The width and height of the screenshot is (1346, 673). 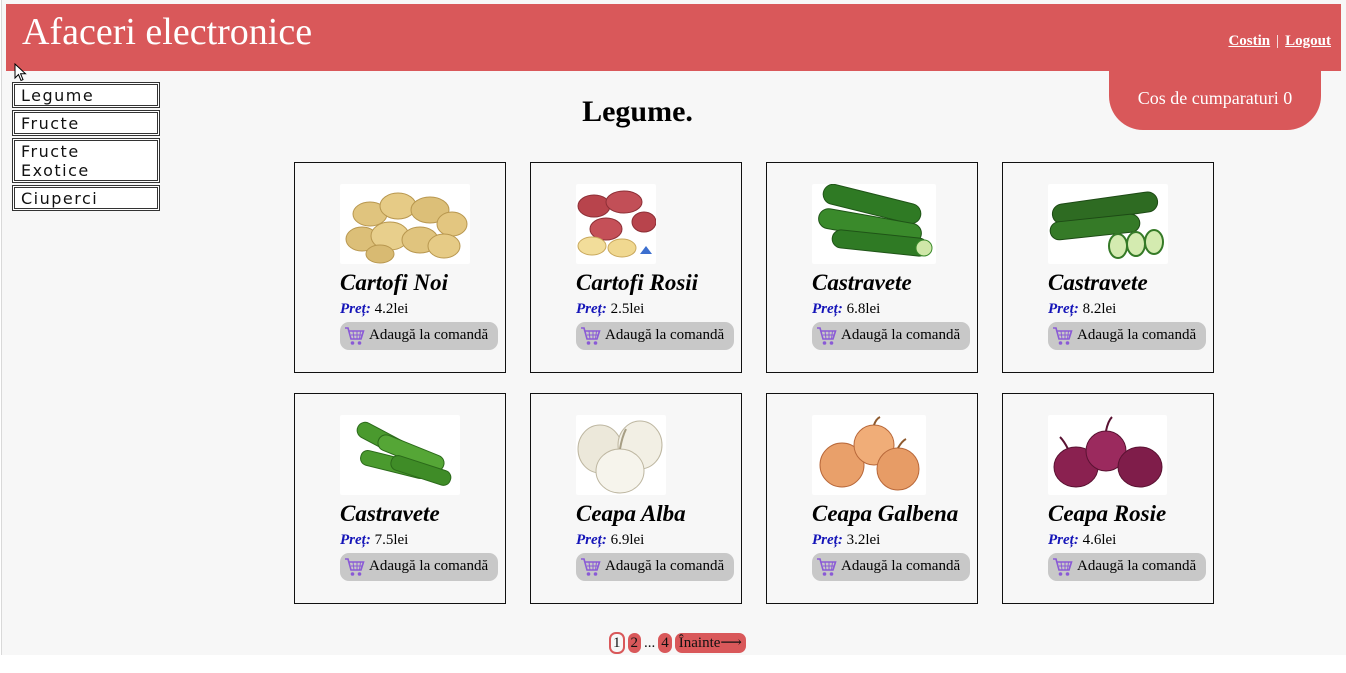 What do you see at coordinates (391, 540) in the screenshot?
I see `price-value: 7.5lei` at bounding box center [391, 540].